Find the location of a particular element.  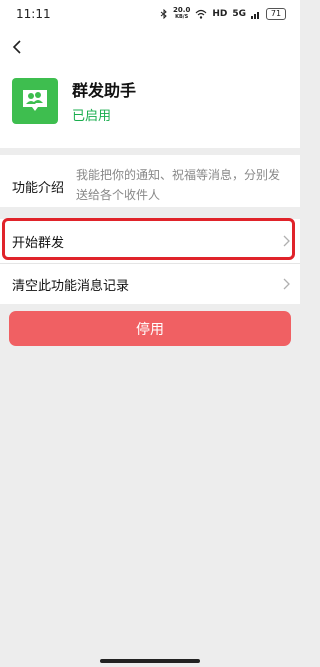

status-bar: 11:11 20.0 KB/S HD 5G 71 is located at coordinates (150, 14).